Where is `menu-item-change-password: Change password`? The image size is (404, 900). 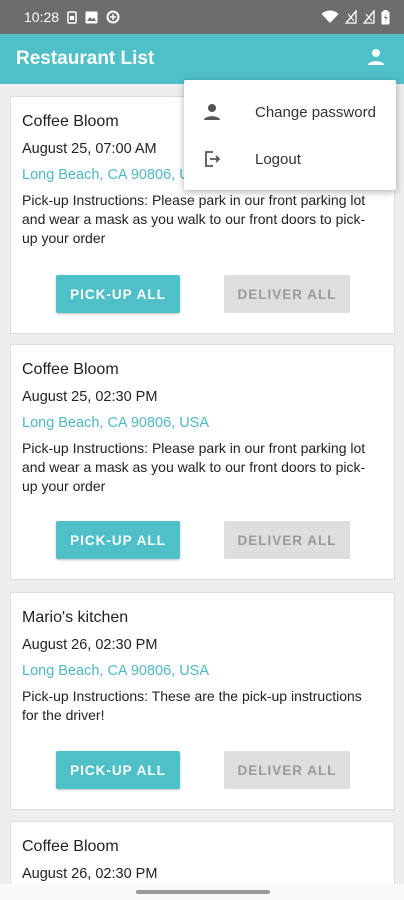 menu-item-change-password: Change password is located at coordinates (290, 112).